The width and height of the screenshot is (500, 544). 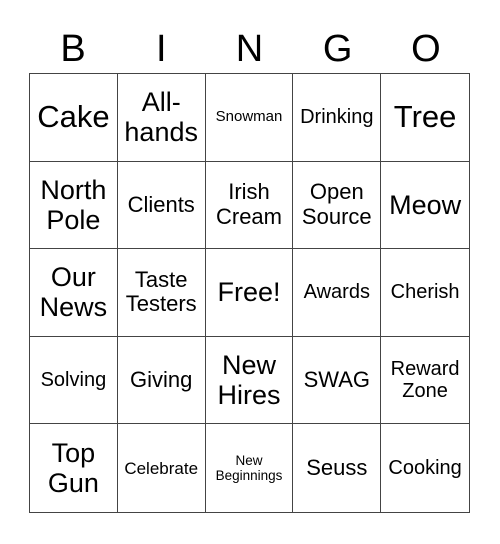 What do you see at coordinates (249, 205) in the screenshot?
I see `bingo-cell: Irish Cream` at bounding box center [249, 205].